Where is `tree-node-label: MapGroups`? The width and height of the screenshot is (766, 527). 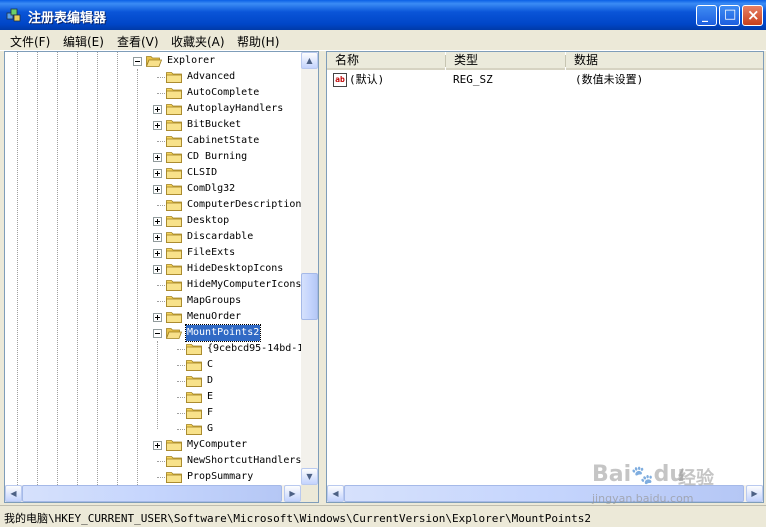
tree-node-label: MapGroups is located at coordinates (214, 301).